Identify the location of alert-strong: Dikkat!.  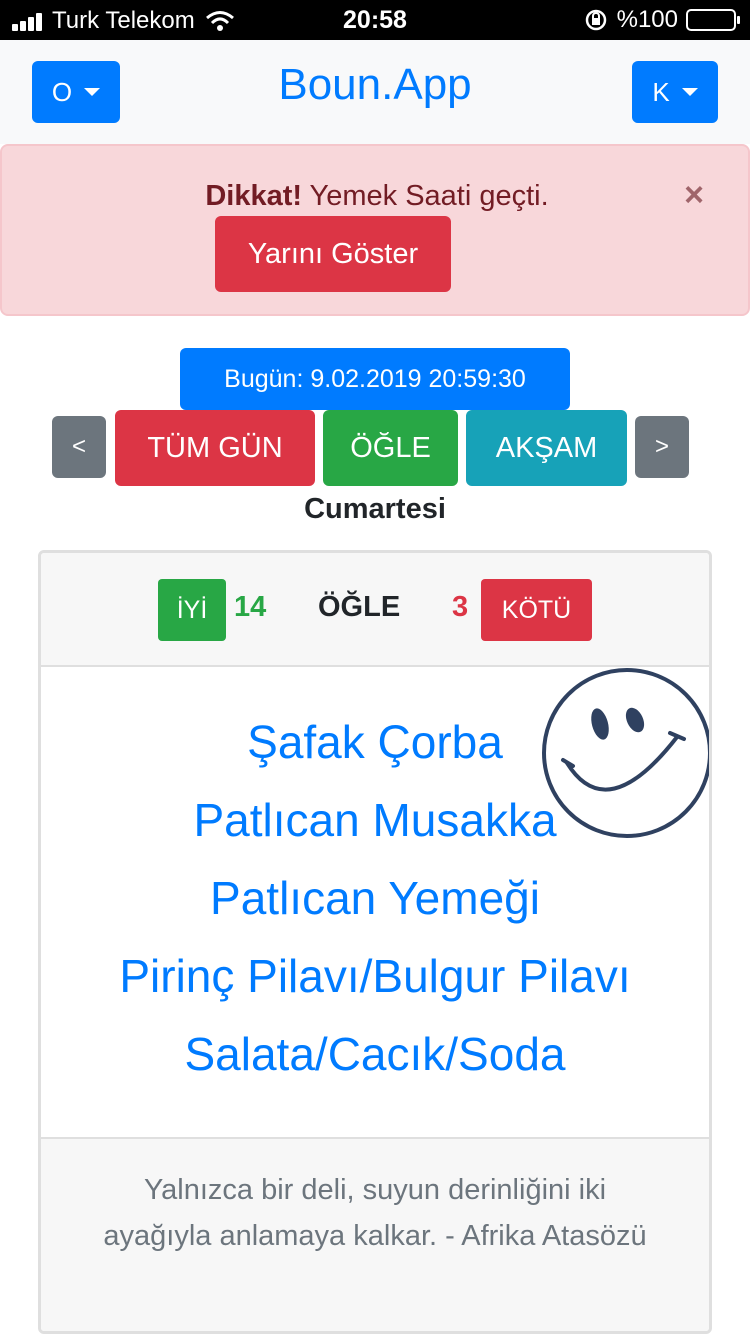
(254, 196).